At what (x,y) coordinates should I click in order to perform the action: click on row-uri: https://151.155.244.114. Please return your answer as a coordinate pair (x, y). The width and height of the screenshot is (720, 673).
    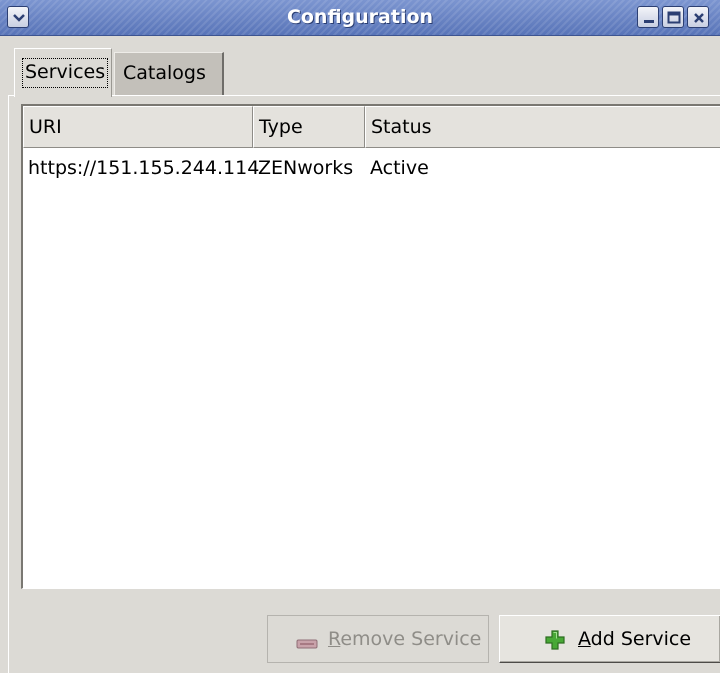
    Looking at the image, I should click on (144, 168).